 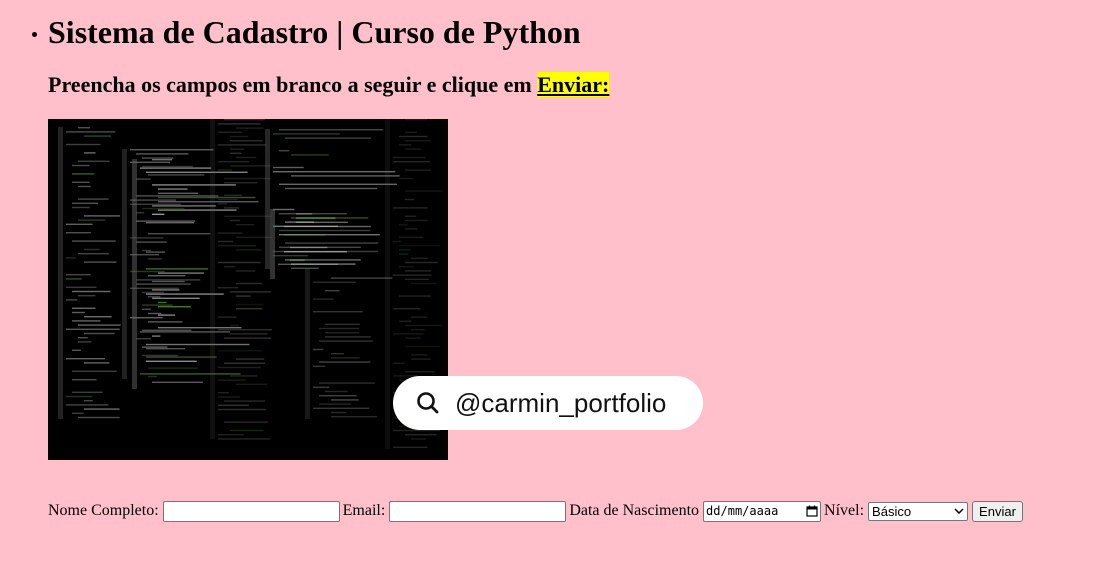 I want to click on page-title: Sistema de Cadastro | Curso de Python, so click(x=314, y=32).